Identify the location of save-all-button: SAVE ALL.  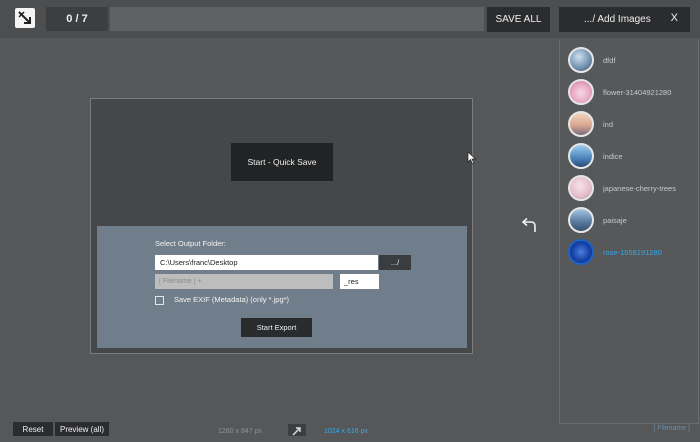
(518, 19).